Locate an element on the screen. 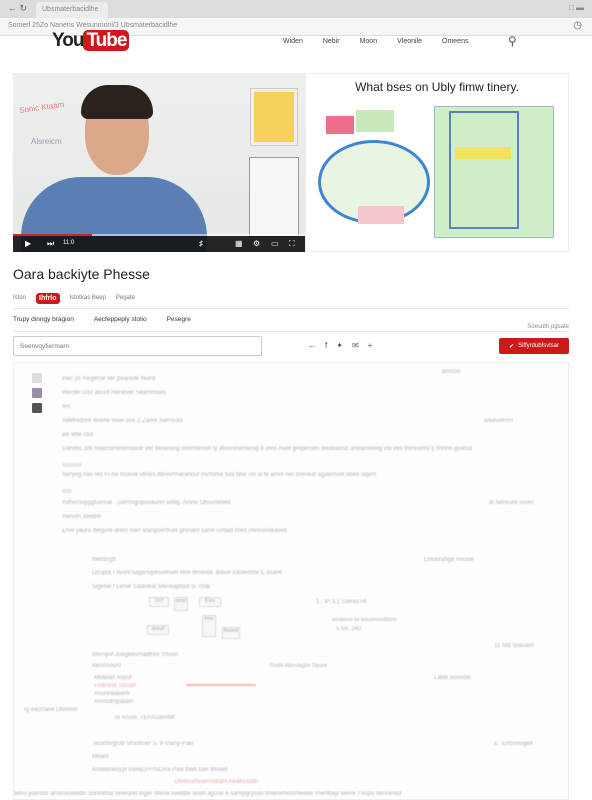 This screenshot has height=800, width=592. reply-text: Te Ansle. TEFAGBRMI is located at coordinates (144, 718).